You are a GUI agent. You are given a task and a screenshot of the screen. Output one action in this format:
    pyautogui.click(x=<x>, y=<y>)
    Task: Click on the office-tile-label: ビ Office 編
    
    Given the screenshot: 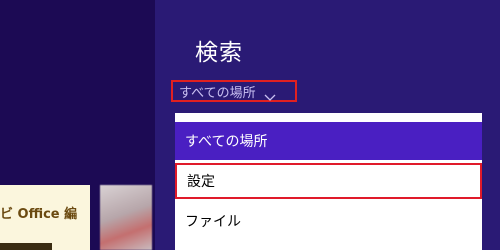 What is the action you would take?
    pyautogui.click(x=39, y=214)
    